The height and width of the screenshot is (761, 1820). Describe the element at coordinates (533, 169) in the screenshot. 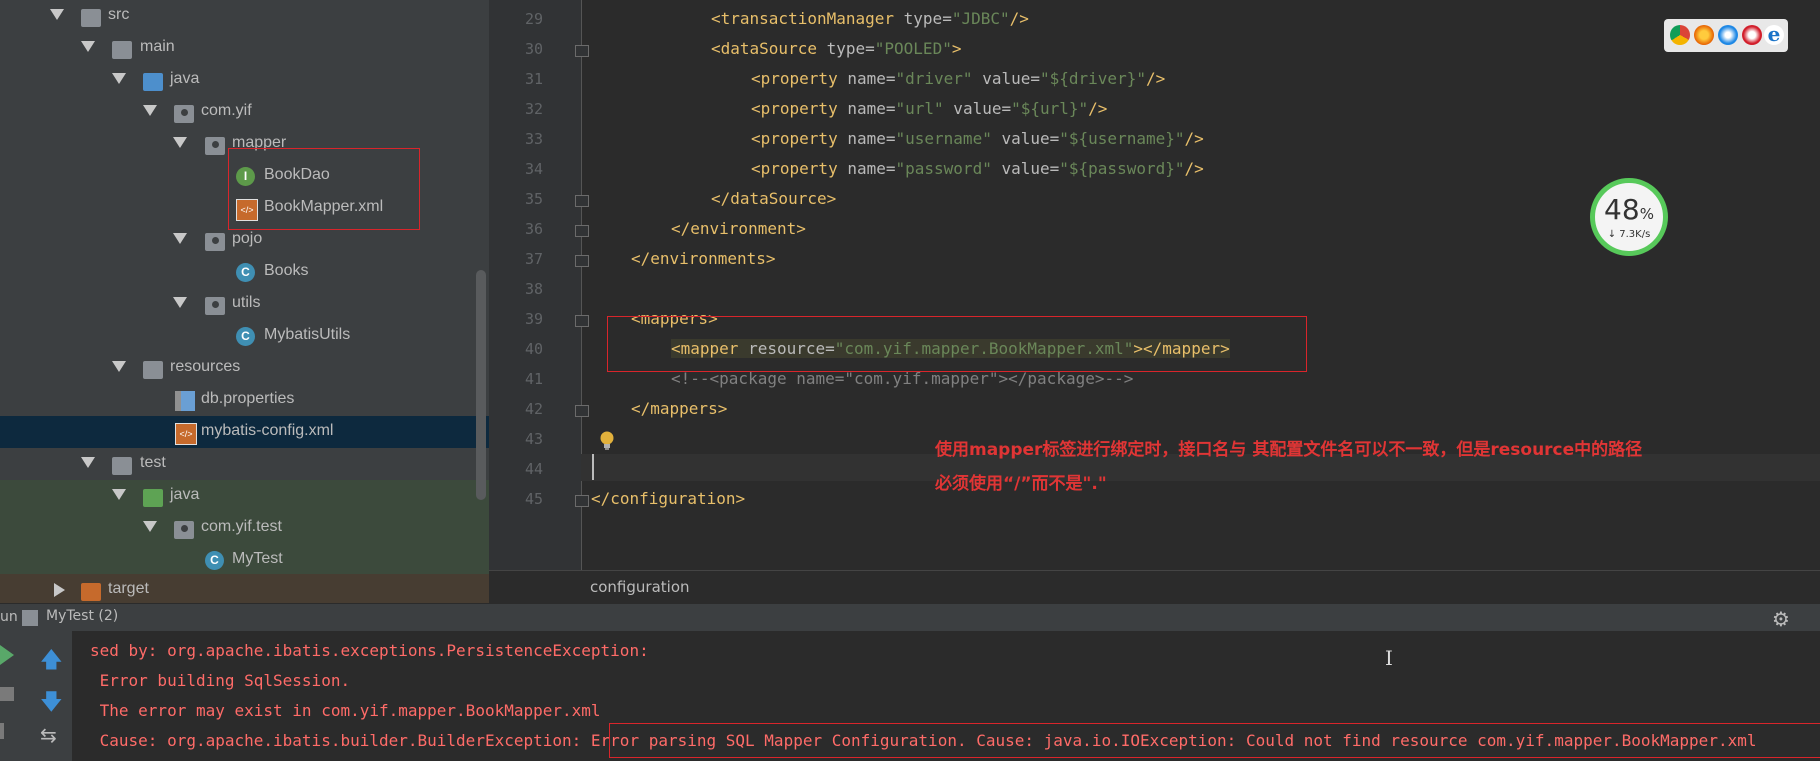

I see `line-number: 34` at that location.